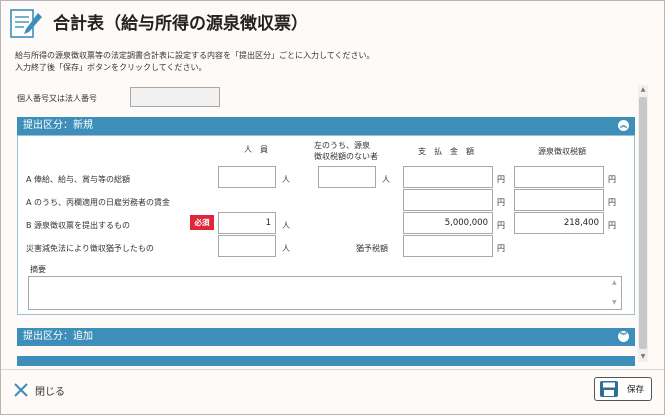 The height and width of the screenshot is (415, 665). Describe the element at coordinates (559, 223) in the screenshot. I see `b-tax-input: 218,400` at that location.